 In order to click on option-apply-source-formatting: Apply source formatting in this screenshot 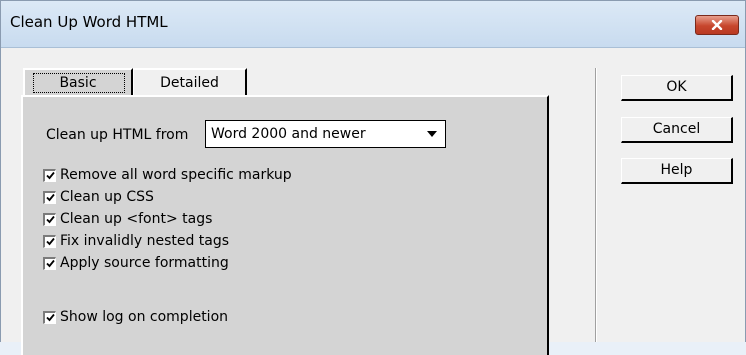, I will do `click(136, 263)`.